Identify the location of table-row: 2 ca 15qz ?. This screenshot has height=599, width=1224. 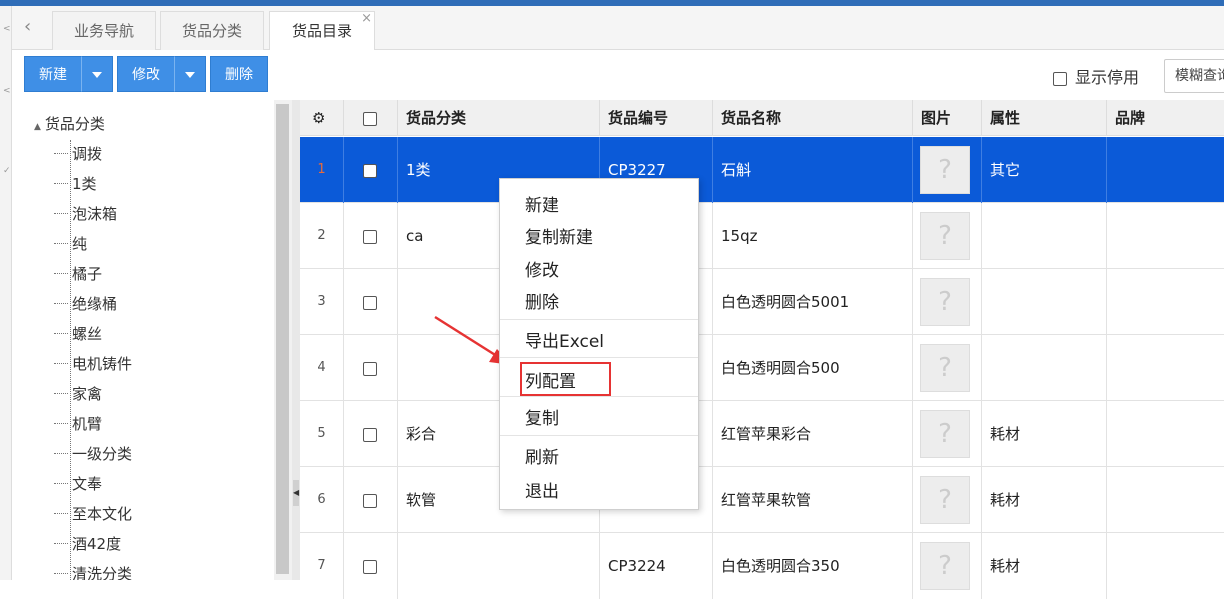
(762, 236).